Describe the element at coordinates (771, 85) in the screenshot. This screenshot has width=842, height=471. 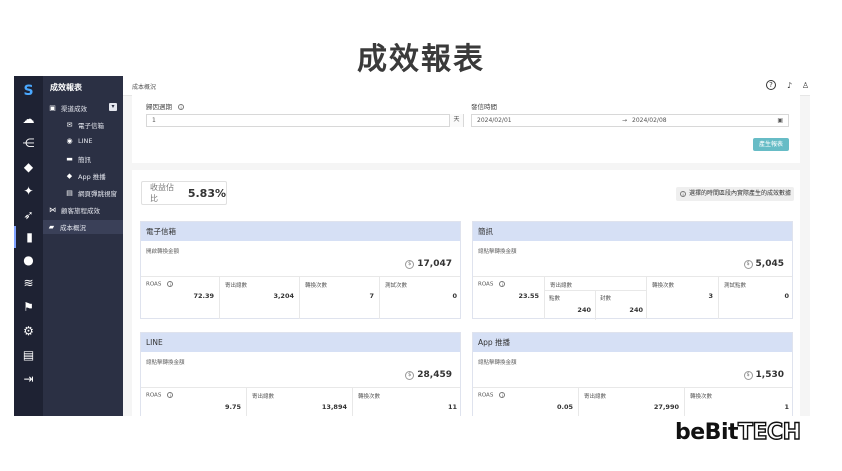
I see `help-icon: ?` at that location.